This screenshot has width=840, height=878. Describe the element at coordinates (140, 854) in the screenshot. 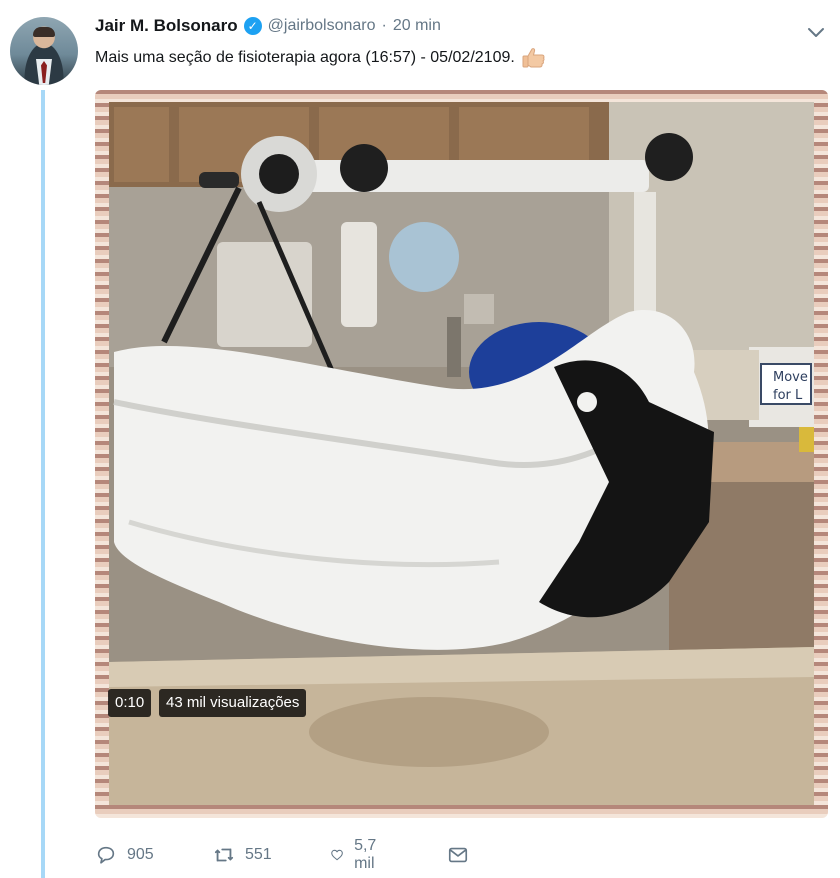

I see `reply-count: 905` at that location.